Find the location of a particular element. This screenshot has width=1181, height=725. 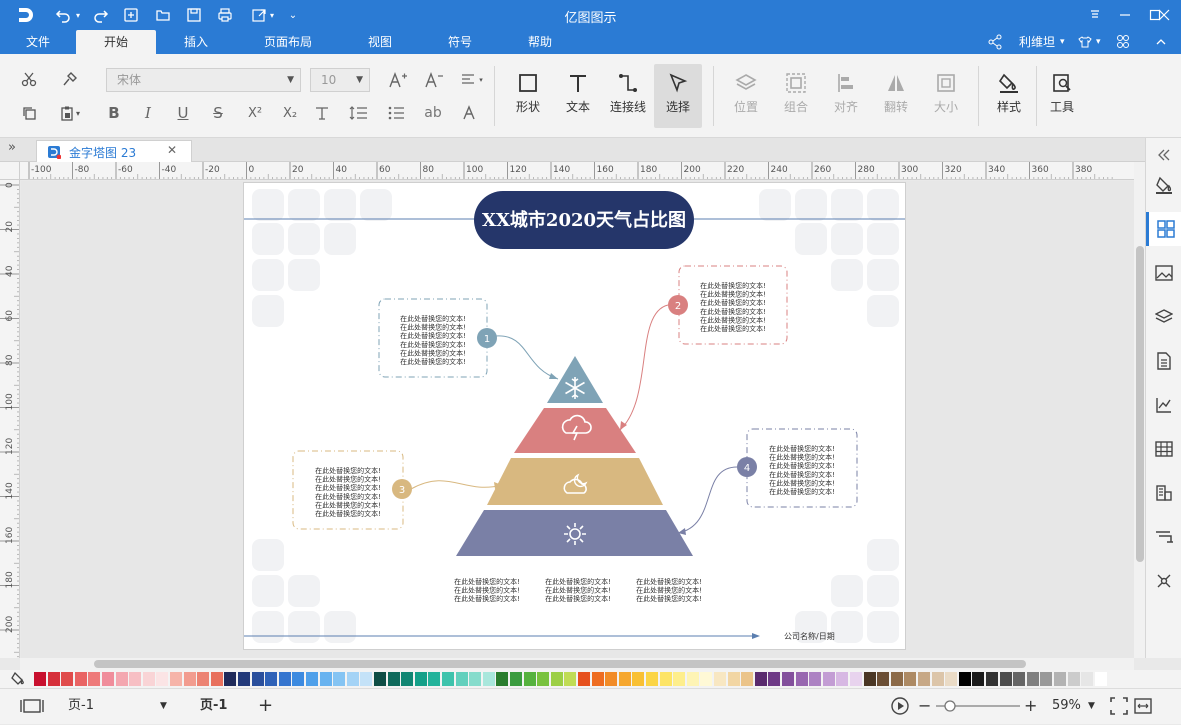

tab-symbol: 符号 is located at coordinates (460, 42).